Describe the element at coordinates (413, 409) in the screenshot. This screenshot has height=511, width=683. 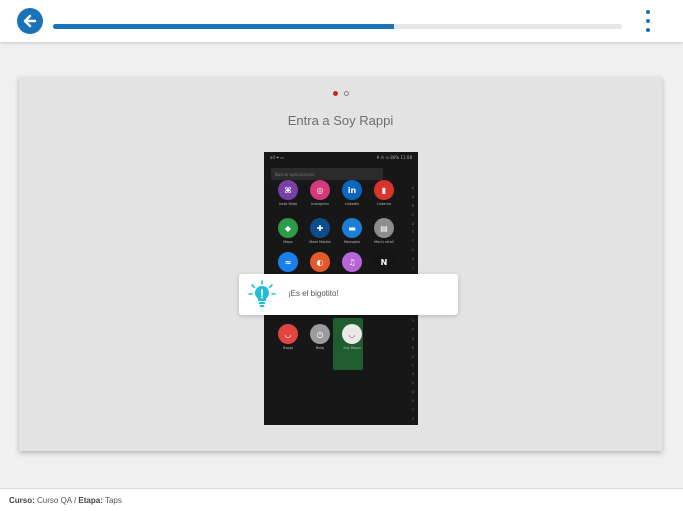
I see `alphabet-letter: Y` at that location.